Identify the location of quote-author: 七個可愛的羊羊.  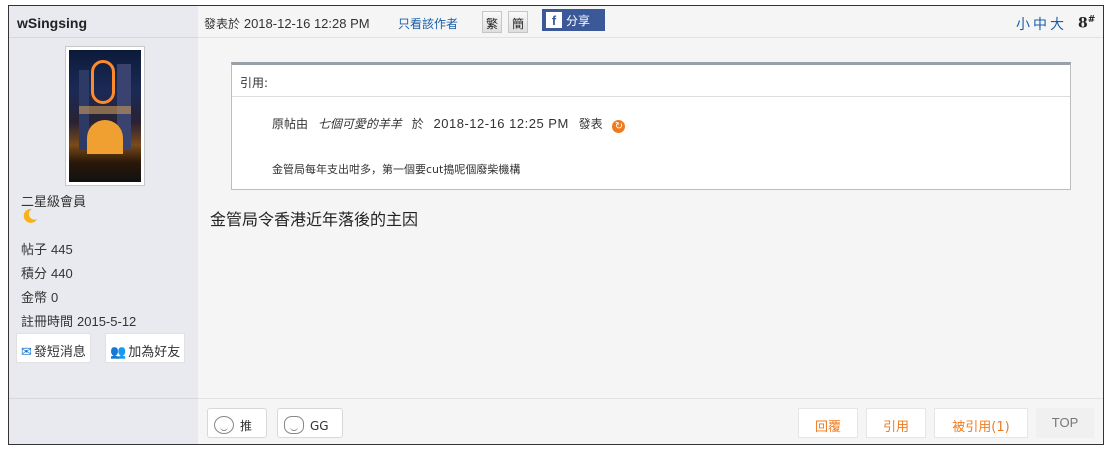
(360, 124).